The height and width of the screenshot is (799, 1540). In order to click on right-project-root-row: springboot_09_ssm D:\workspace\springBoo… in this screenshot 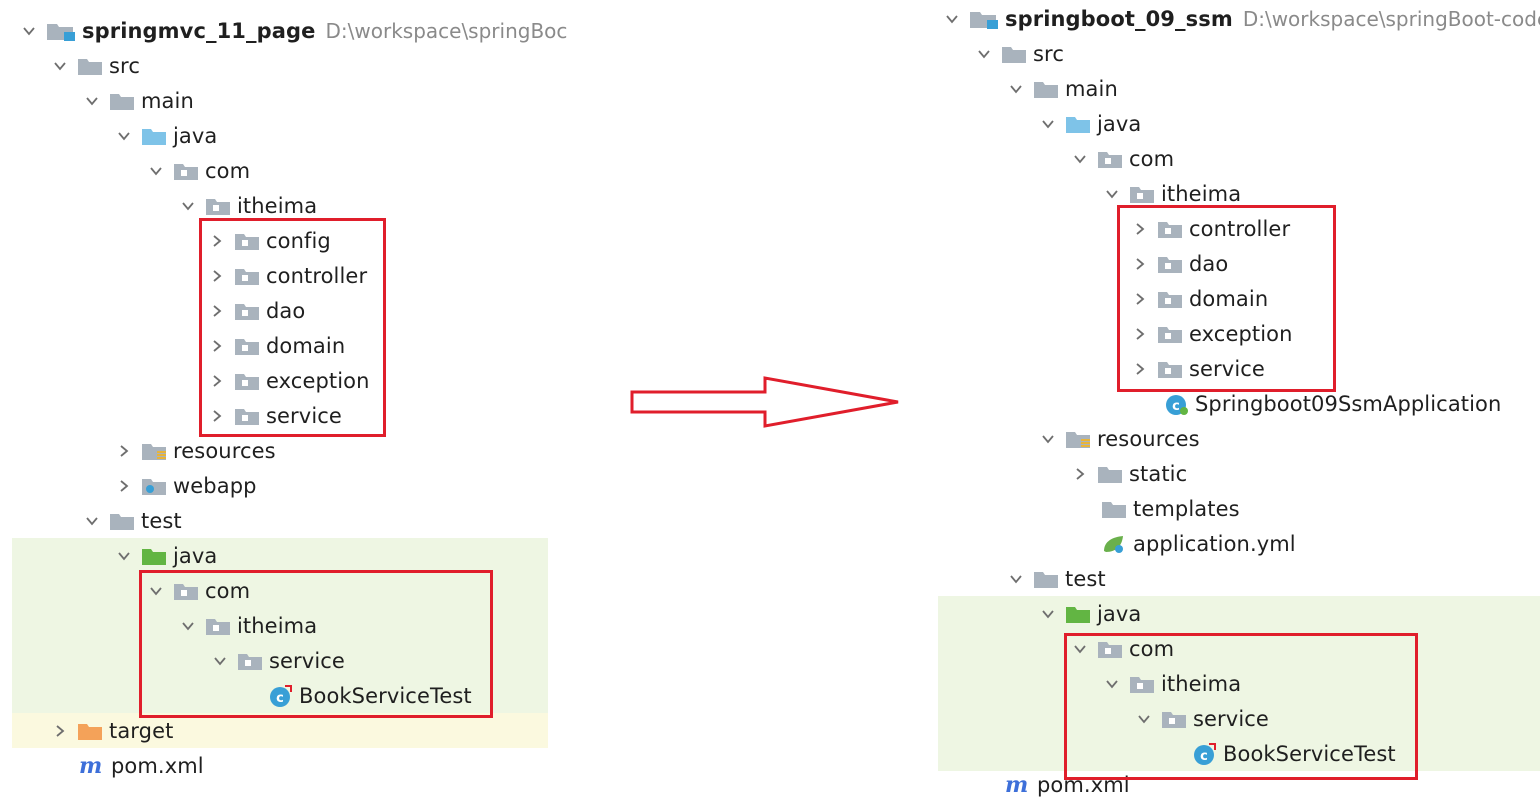, I will do `click(1237, 18)`.